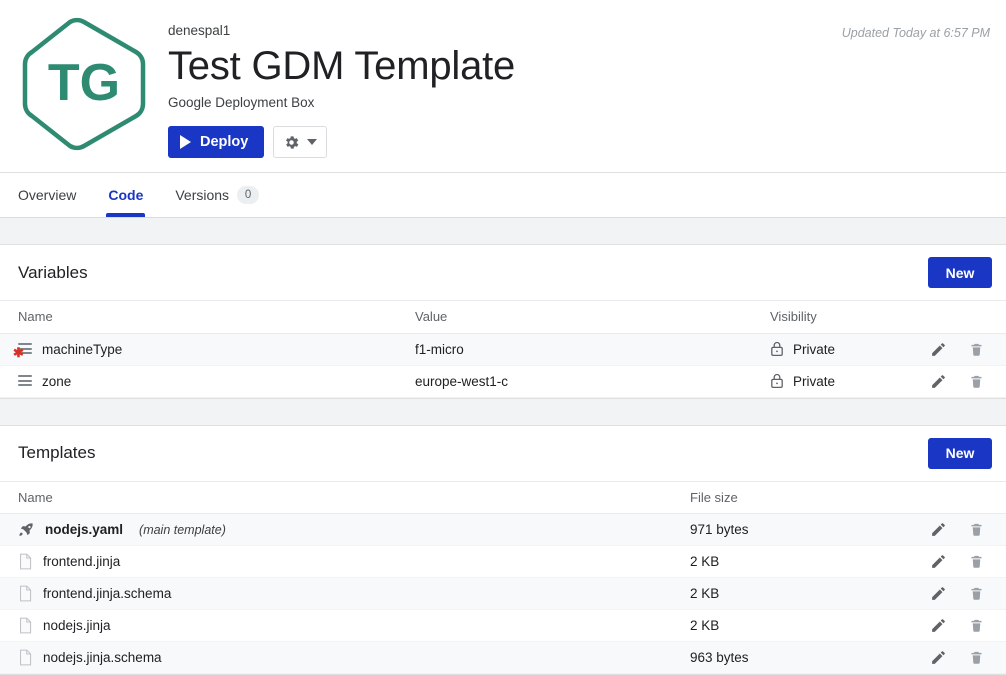 Image resolution: width=1006 pixels, height=675 pixels. I want to click on table-row: frontend.jinja.schema 2 KB, so click(503, 593).